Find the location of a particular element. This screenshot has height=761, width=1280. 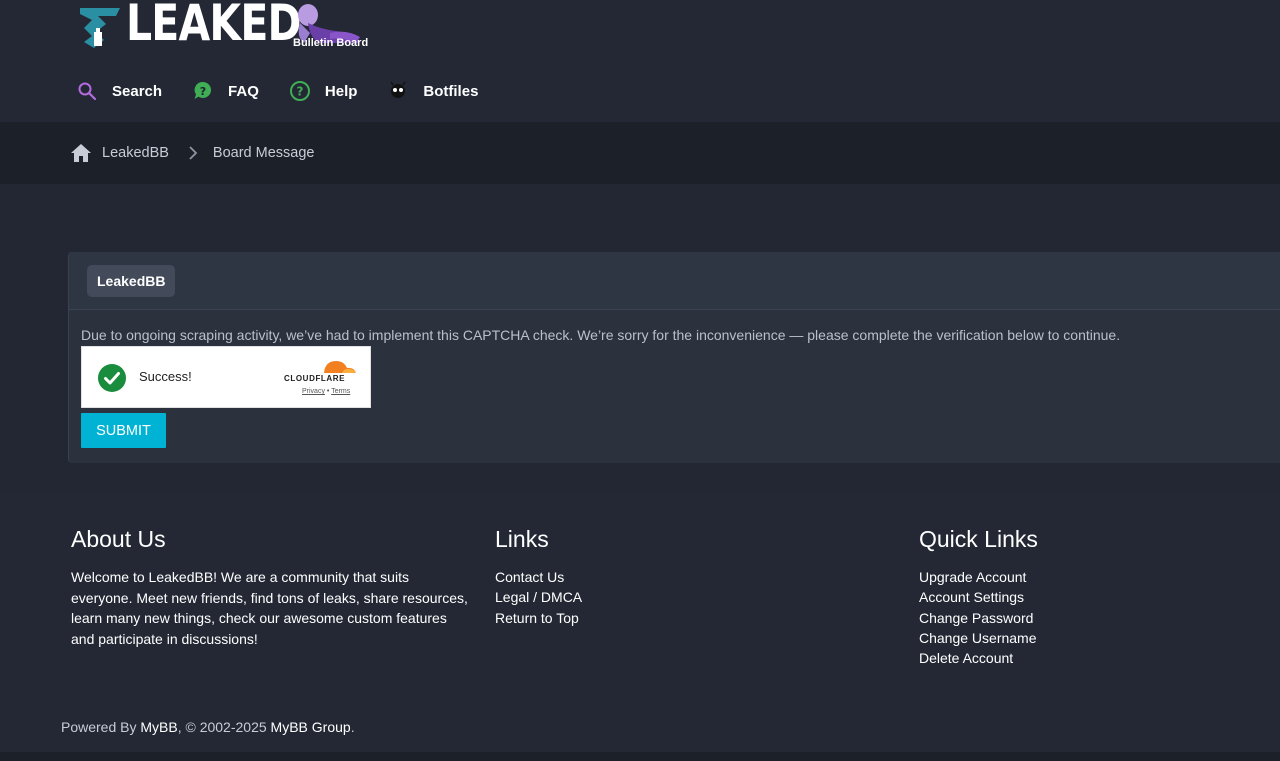

footer-link-settings: Account Settings is located at coordinates (978, 597).